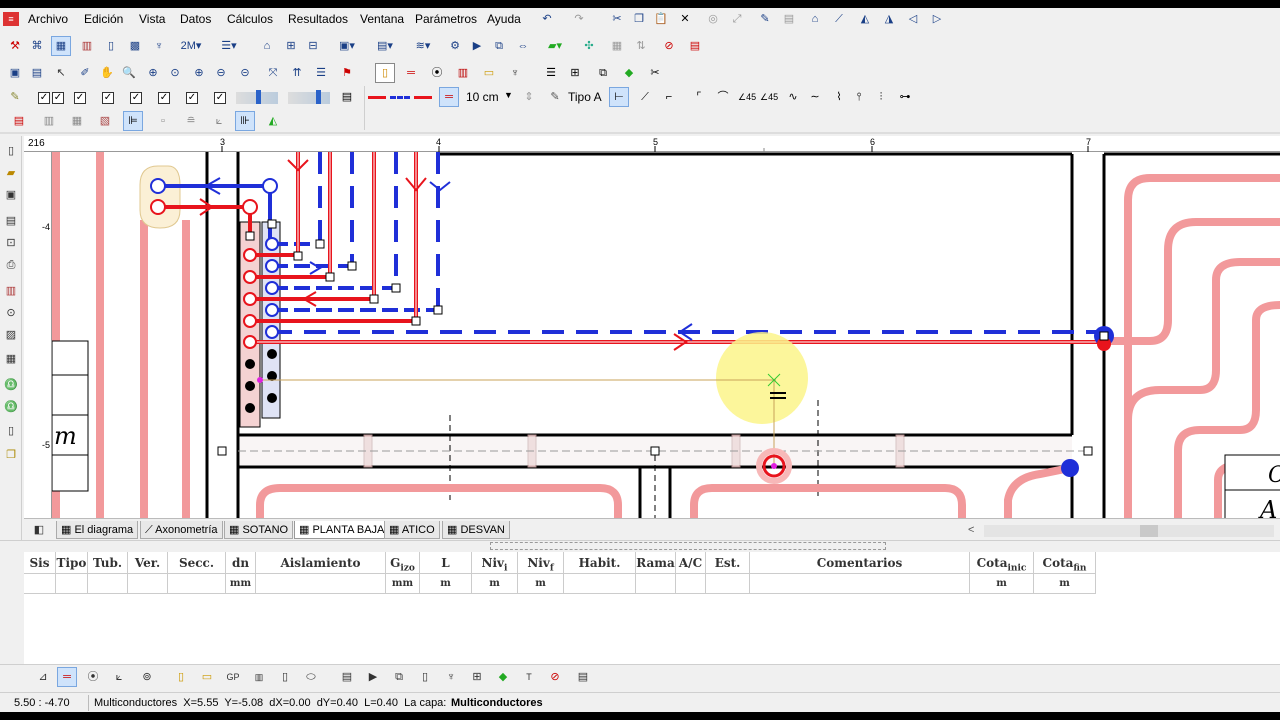 The height and width of the screenshot is (720, 1280). I want to click on grid-header-gizo: Gizo, so click(403, 563).